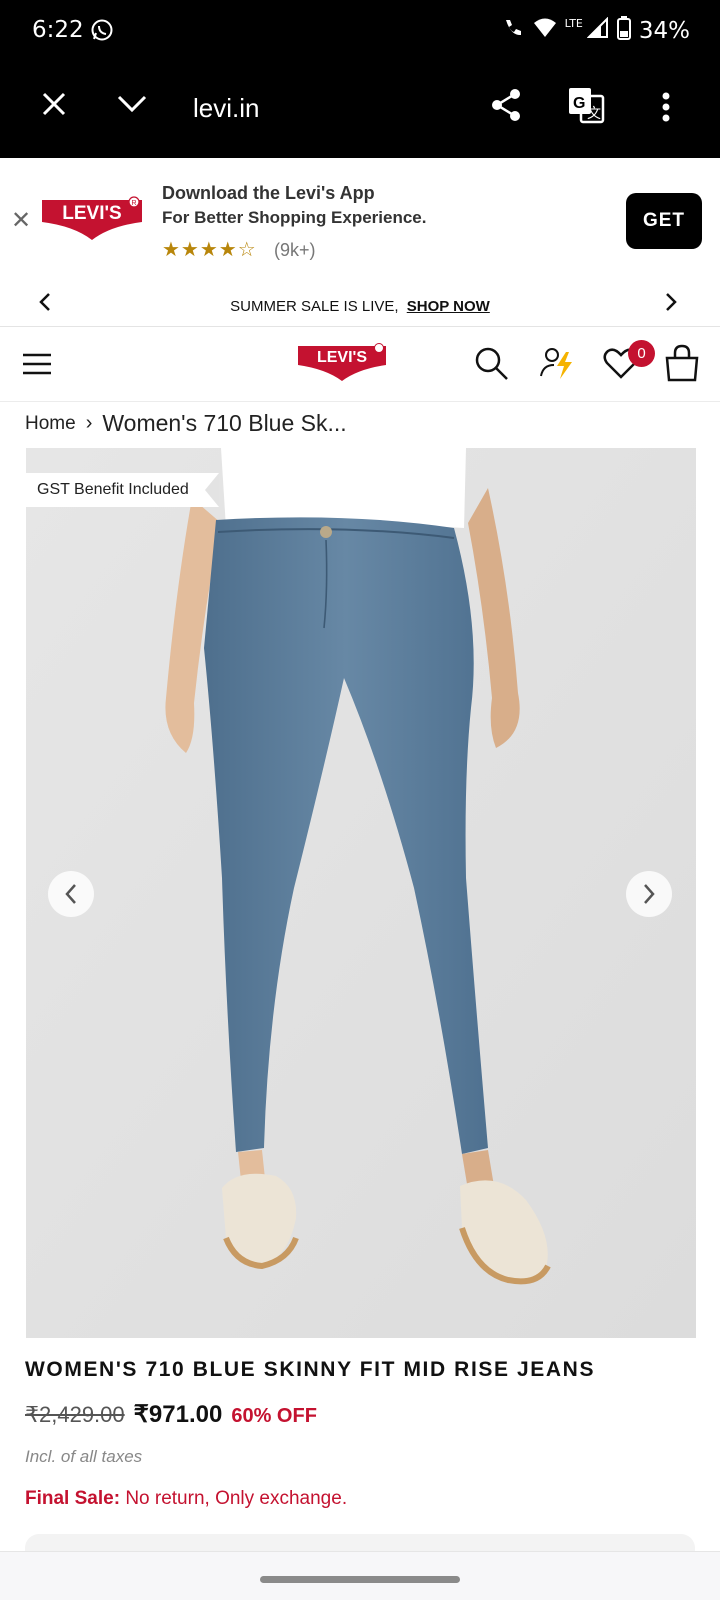 The width and height of the screenshot is (720, 1600). I want to click on promo-next-icon, so click(671, 305).